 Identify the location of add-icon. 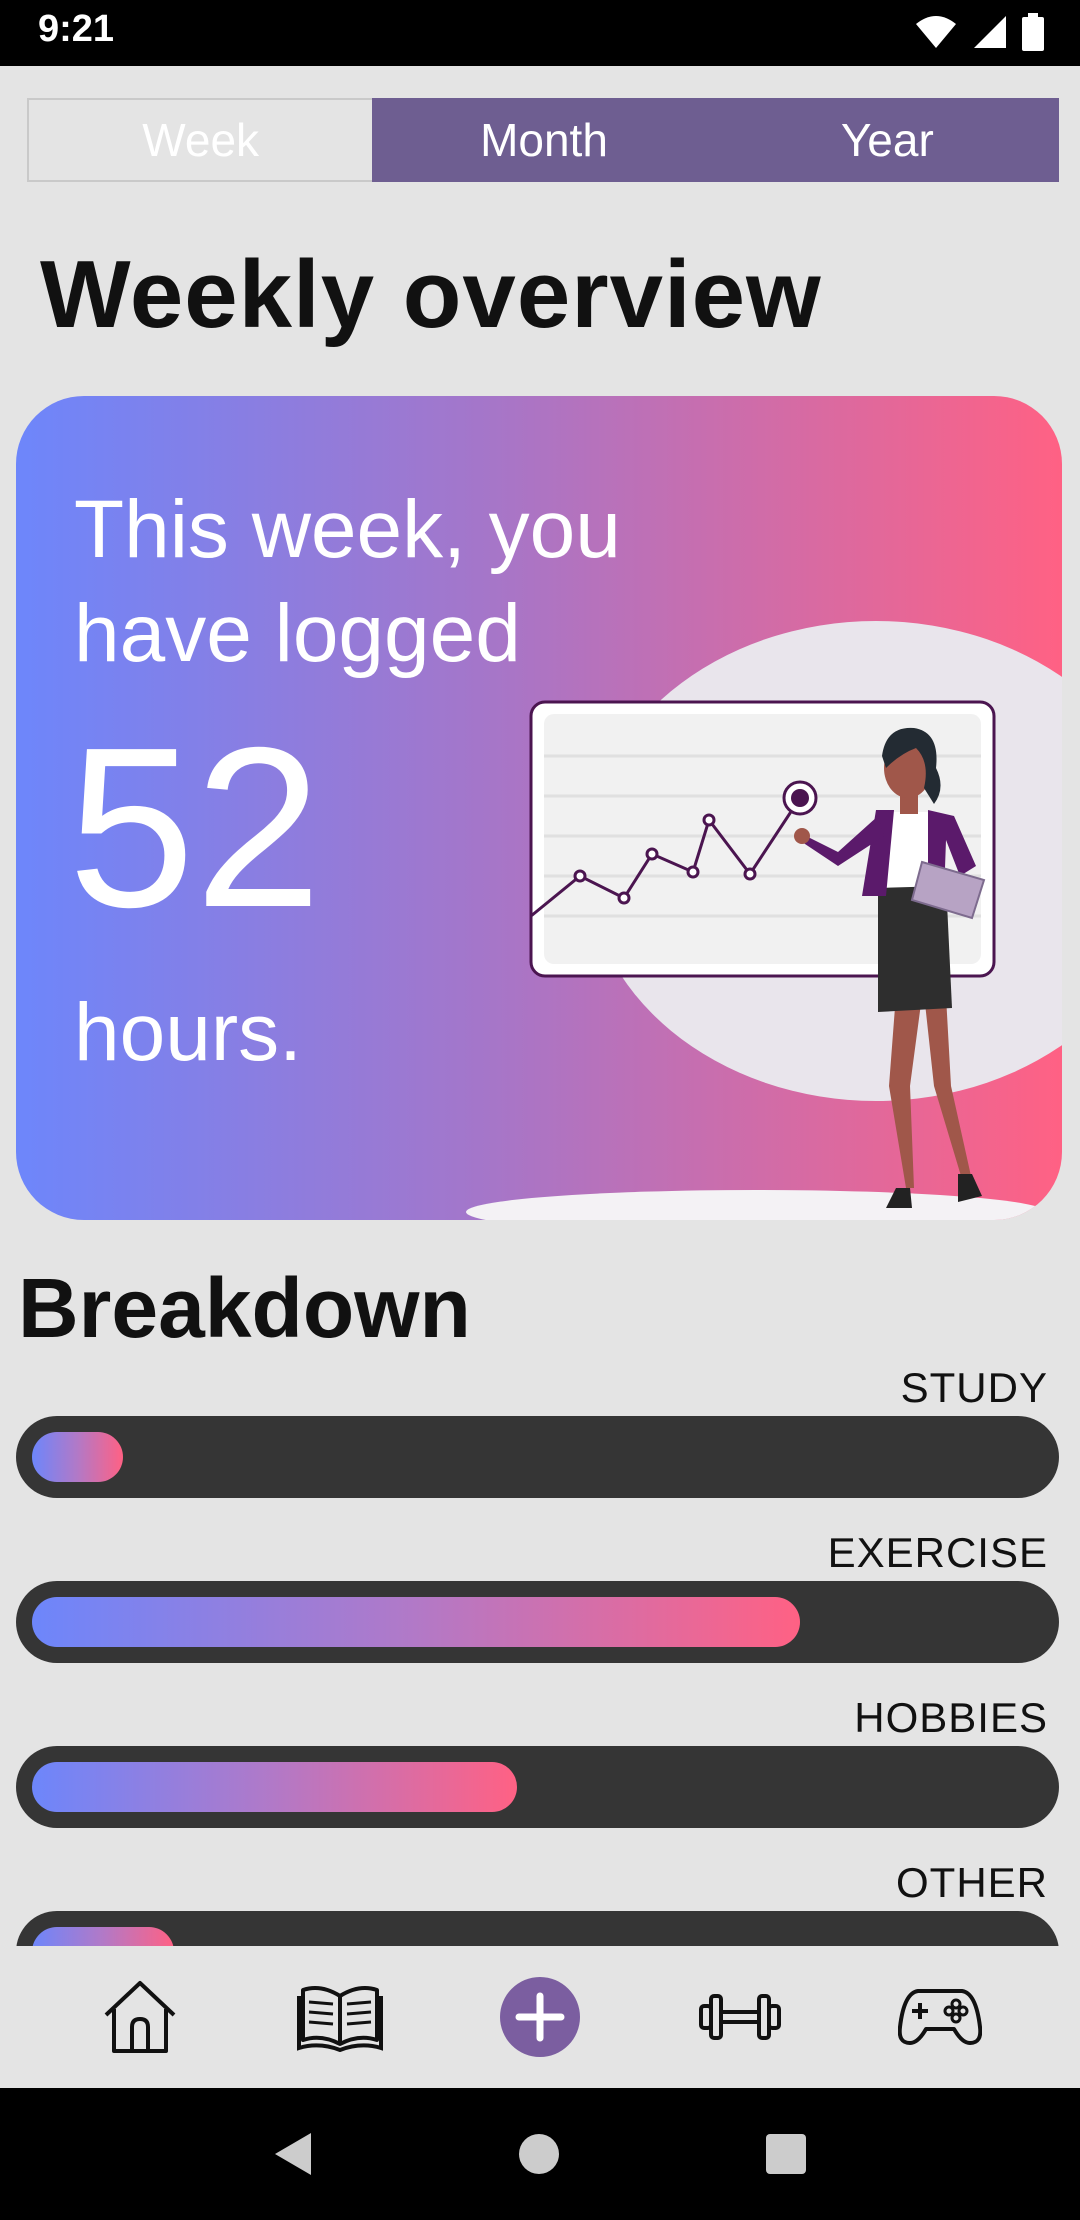
(540, 2017).